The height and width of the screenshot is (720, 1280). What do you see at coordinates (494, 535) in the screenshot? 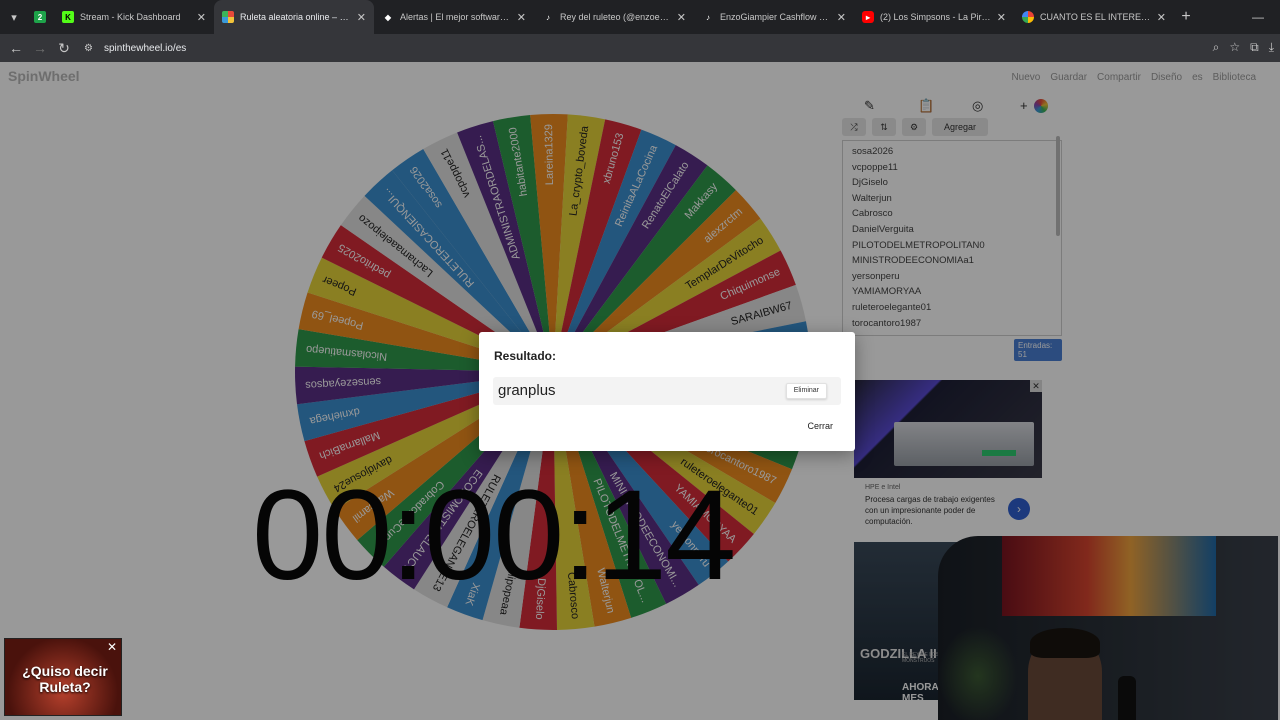
I see `countdown-timer: 00:00:14` at bounding box center [494, 535].